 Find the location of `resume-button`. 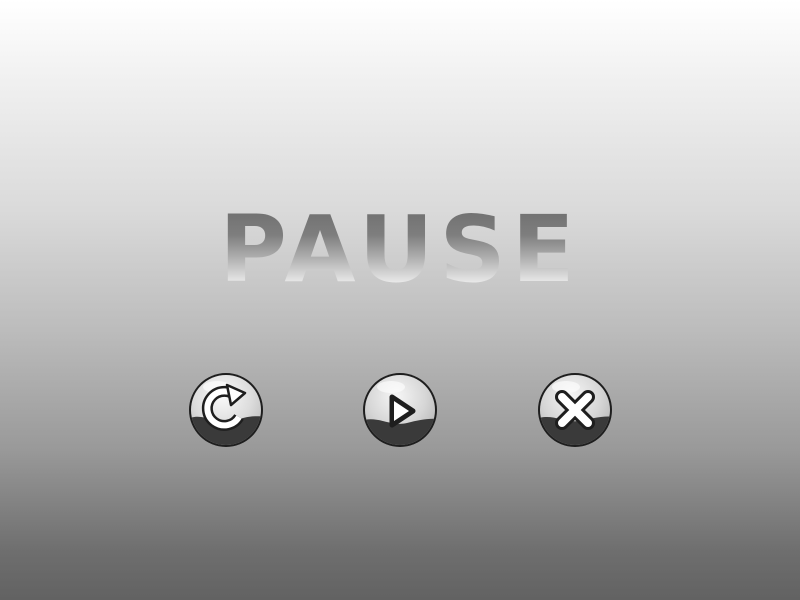

resume-button is located at coordinates (400, 410).